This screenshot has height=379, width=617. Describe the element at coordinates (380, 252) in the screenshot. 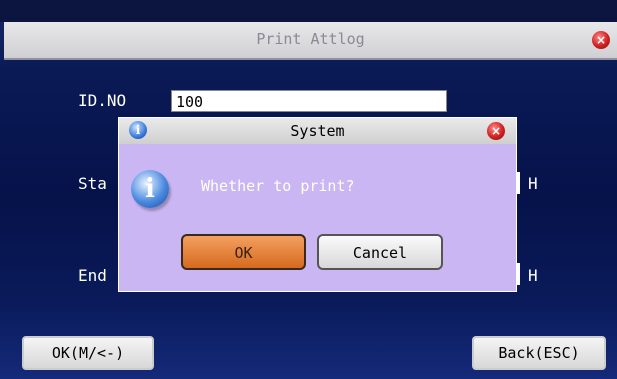

I see `cancel-button: Cancel` at that location.